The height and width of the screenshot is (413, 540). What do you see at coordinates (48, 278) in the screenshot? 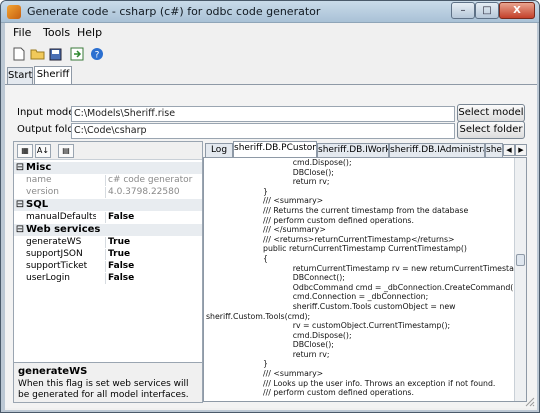
I see `property-name: userLogin` at bounding box center [48, 278].